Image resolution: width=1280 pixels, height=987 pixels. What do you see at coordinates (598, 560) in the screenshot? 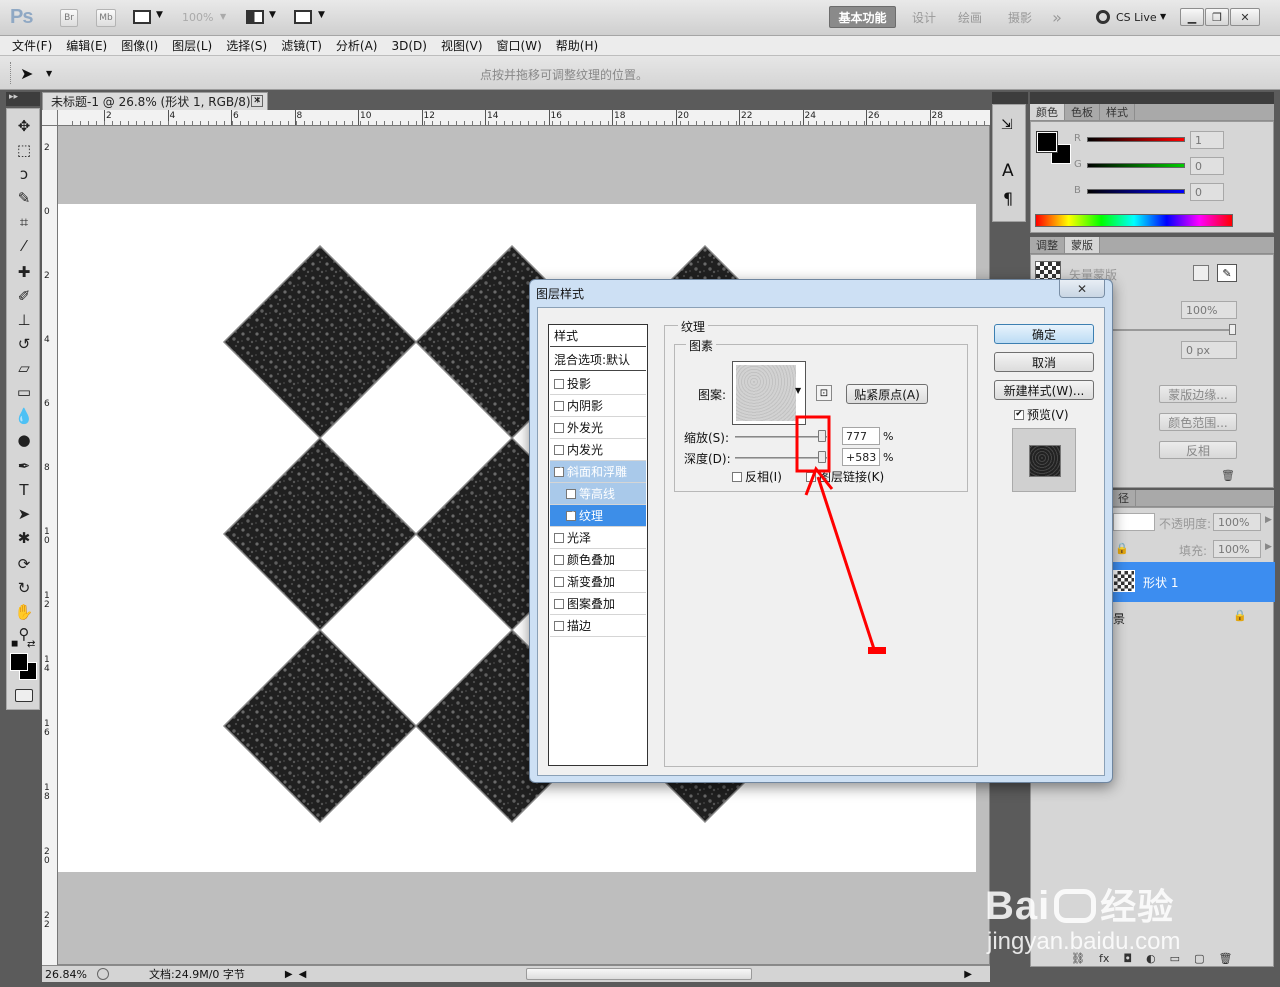
I see `style-color-overlay: 颜色叠加` at bounding box center [598, 560].